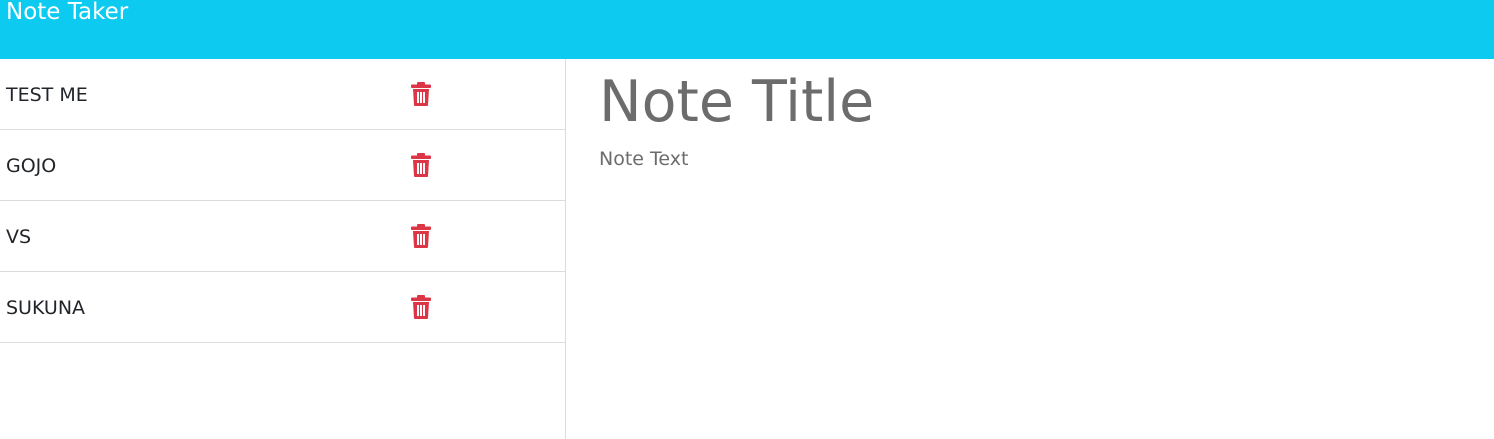 Image resolution: width=1494 pixels, height=439 pixels. What do you see at coordinates (282, 236) in the screenshot?
I see `note-list-item: VS` at bounding box center [282, 236].